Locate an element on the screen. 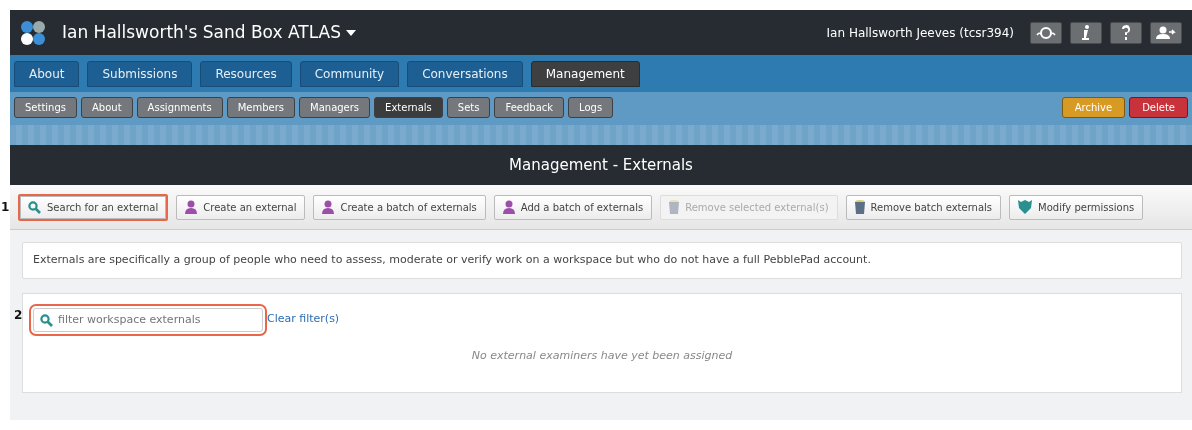 The width and height of the screenshot is (1192, 430). sub-tab: Members is located at coordinates (261, 107).